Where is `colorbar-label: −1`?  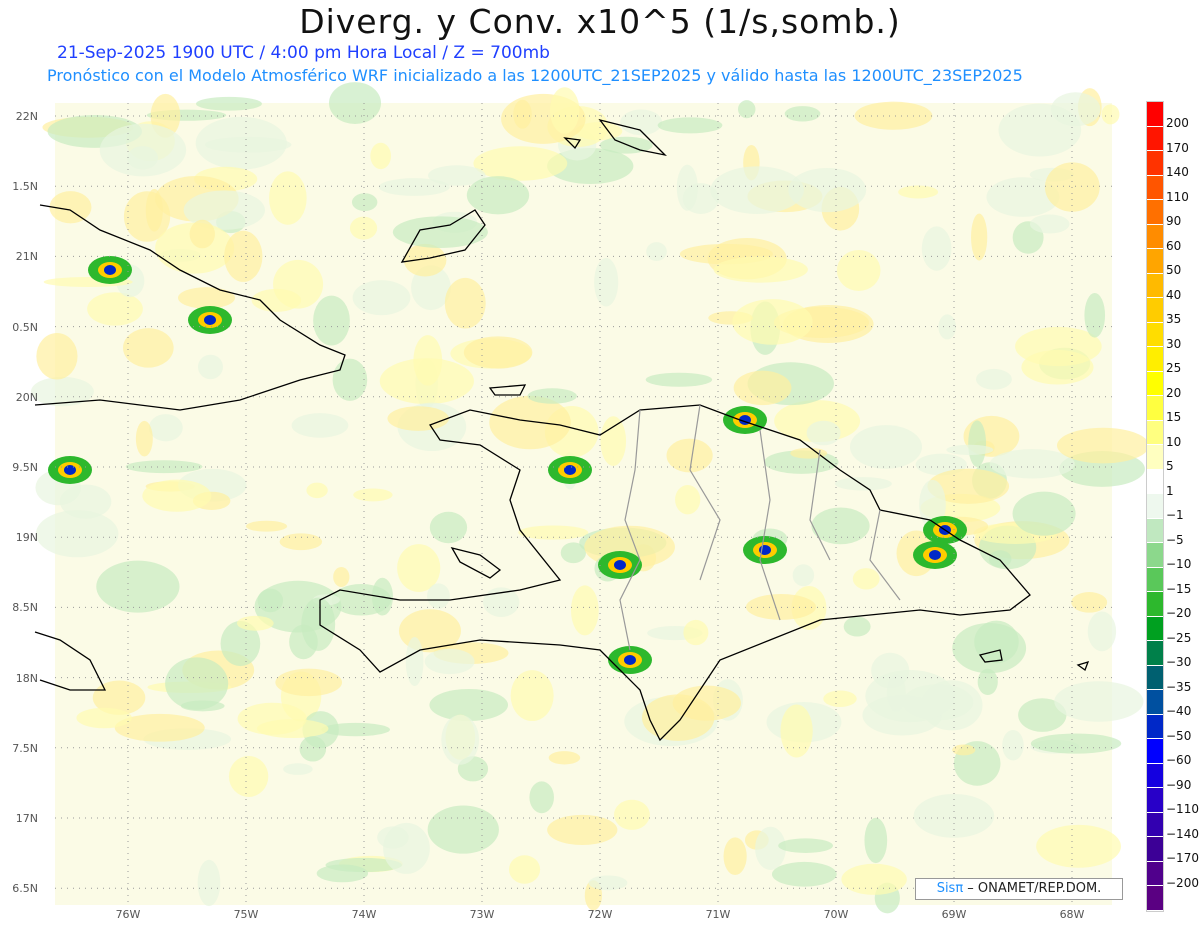 colorbar-label: −1 is located at coordinates (1175, 515).